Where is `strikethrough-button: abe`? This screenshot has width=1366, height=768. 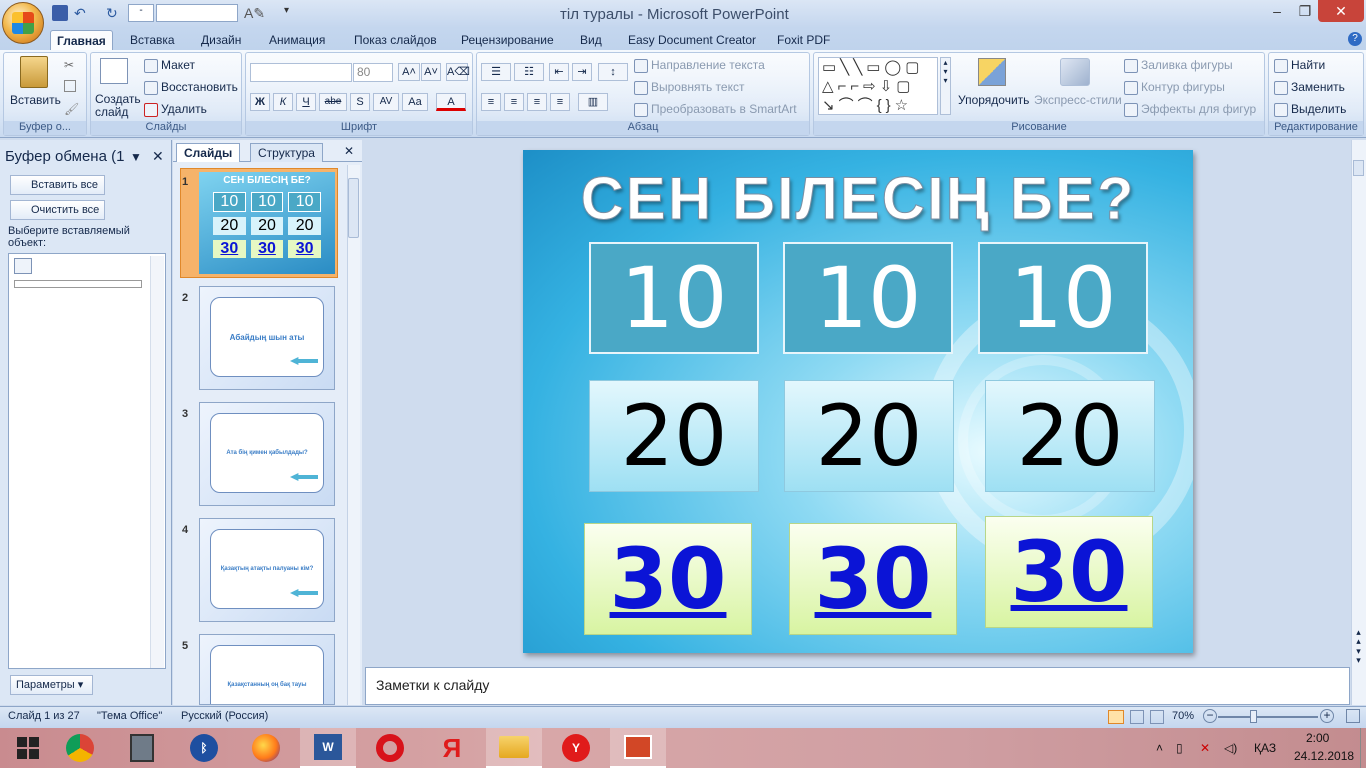
strikethrough-button: abe is located at coordinates (333, 102).